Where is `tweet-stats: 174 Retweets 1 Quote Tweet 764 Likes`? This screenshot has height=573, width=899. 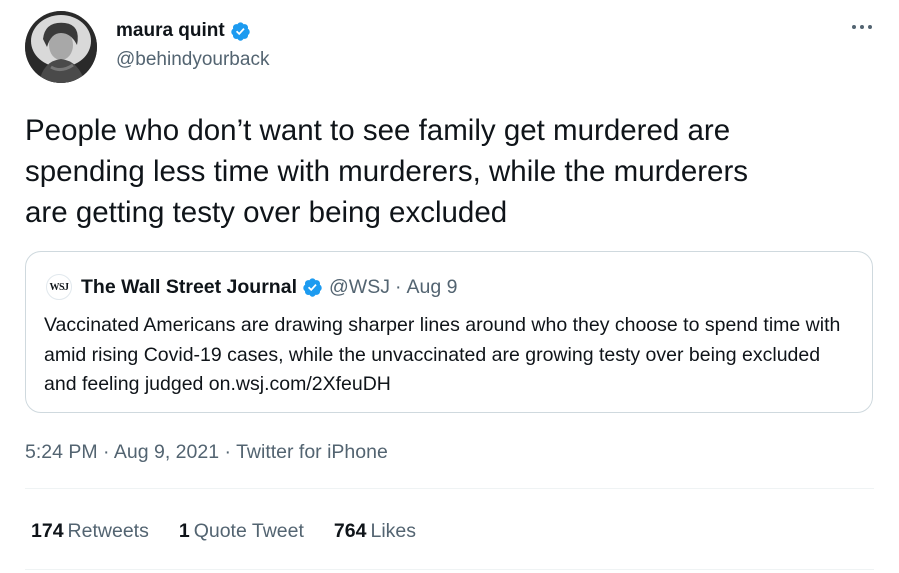
tweet-stats: 174 Retweets 1 Quote Tweet 764 Likes is located at coordinates (238, 531).